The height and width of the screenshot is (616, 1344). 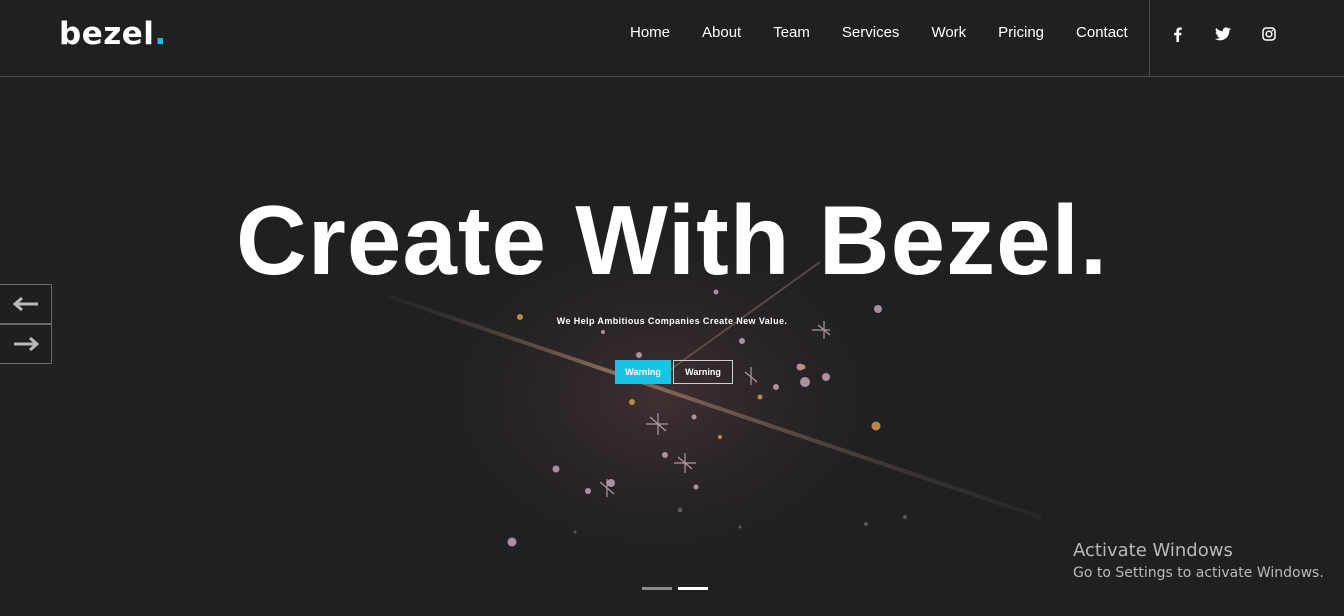 What do you see at coordinates (657, 588) in the screenshot?
I see `slide-indicator` at bounding box center [657, 588].